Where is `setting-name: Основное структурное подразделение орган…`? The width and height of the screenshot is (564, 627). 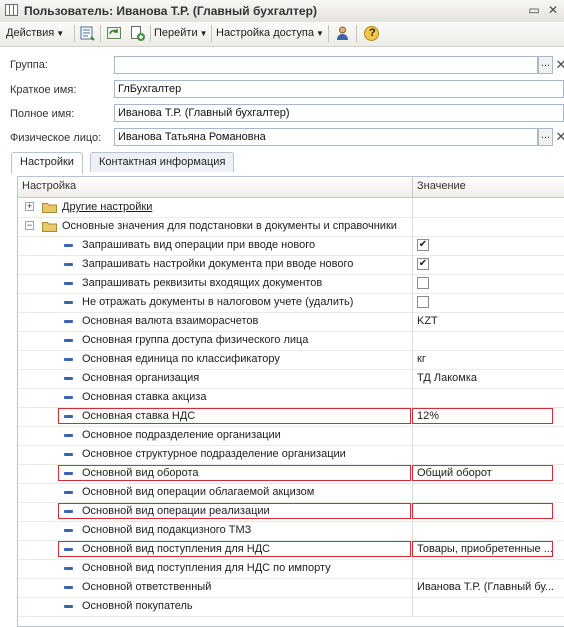 setting-name: Основное структурное подразделение орган… is located at coordinates (214, 454).